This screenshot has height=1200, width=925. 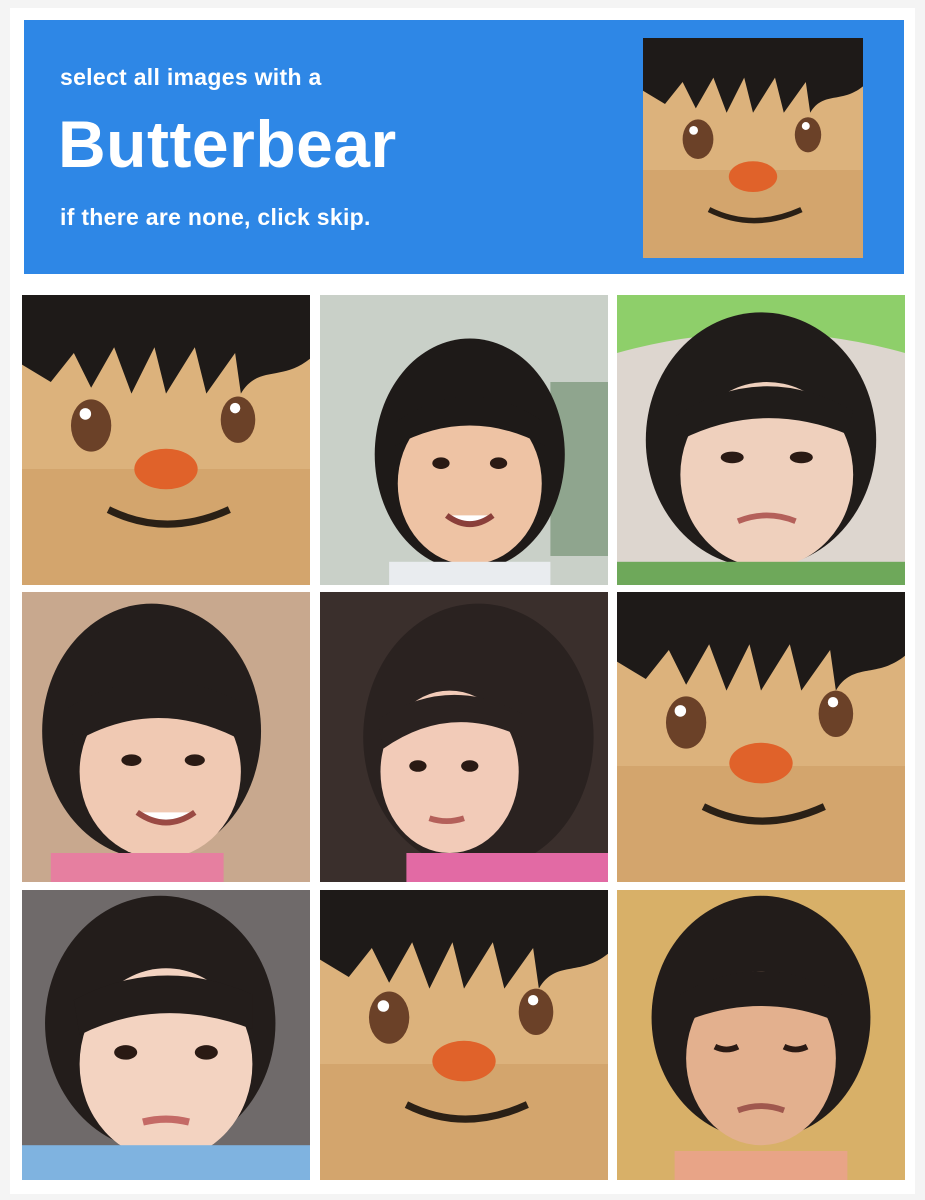 I want to click on prompt-keyword: Butterbear, so click(x=227, y=144).